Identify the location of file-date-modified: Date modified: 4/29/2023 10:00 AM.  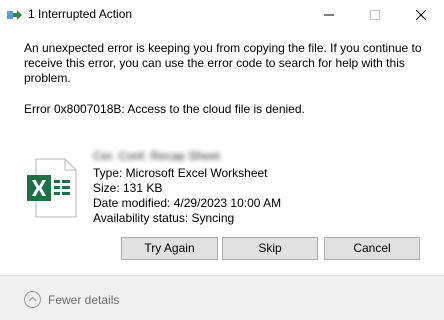
(187, 203).